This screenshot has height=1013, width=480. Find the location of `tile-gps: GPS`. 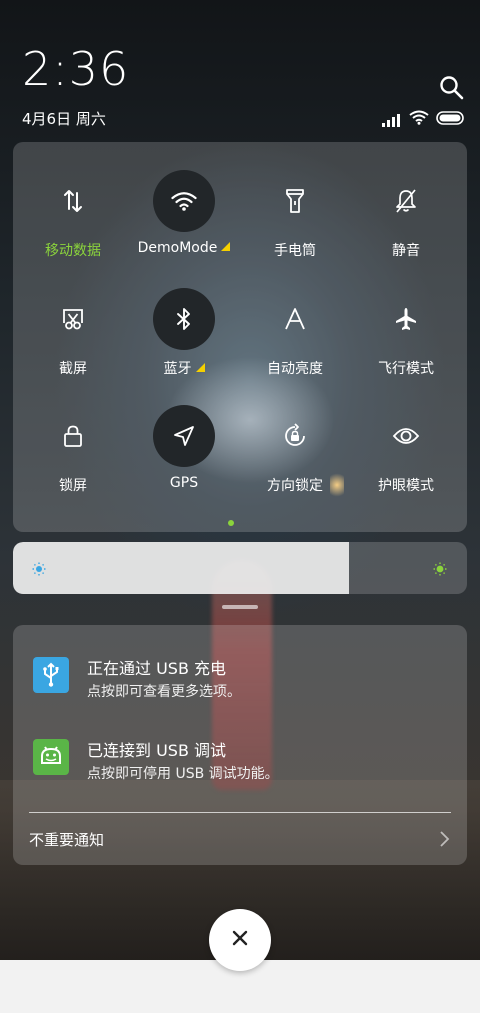

tile-gps: GPS is located at coordinates (184, 457).